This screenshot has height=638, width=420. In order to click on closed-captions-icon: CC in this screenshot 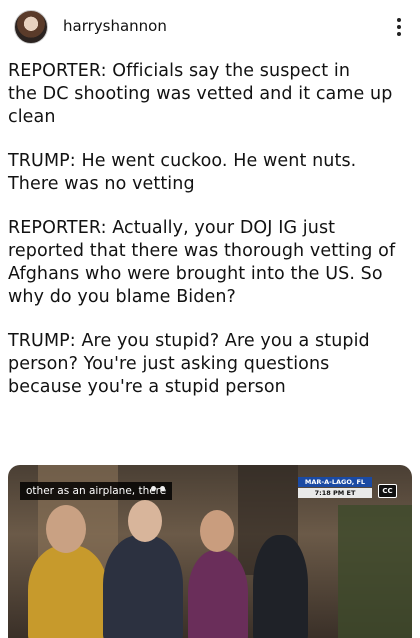, I will do `click(387, 491)`.